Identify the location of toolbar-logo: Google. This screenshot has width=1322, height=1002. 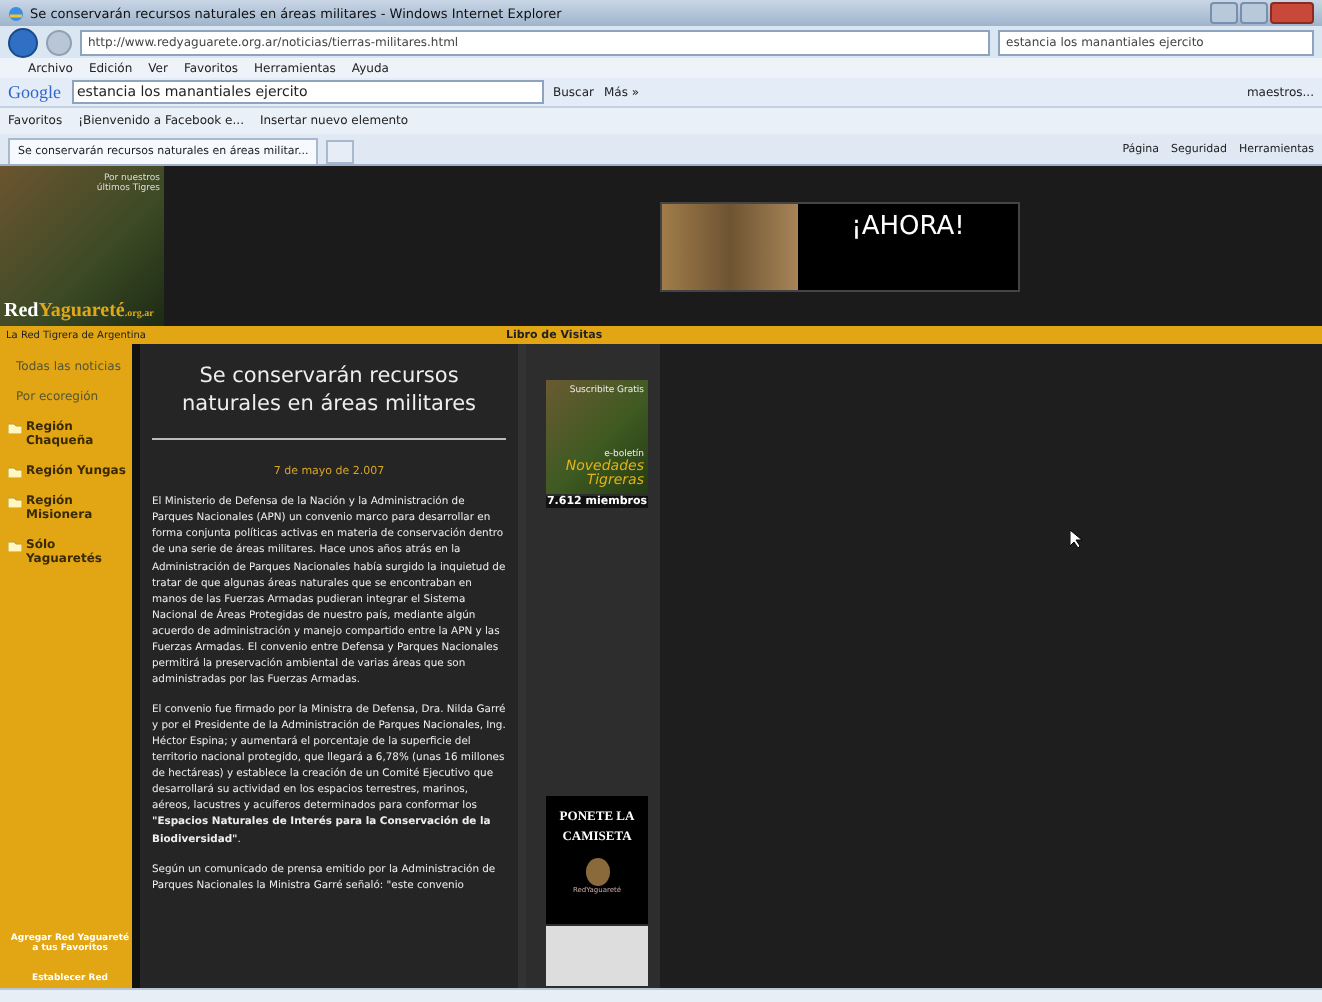
(34, 92).